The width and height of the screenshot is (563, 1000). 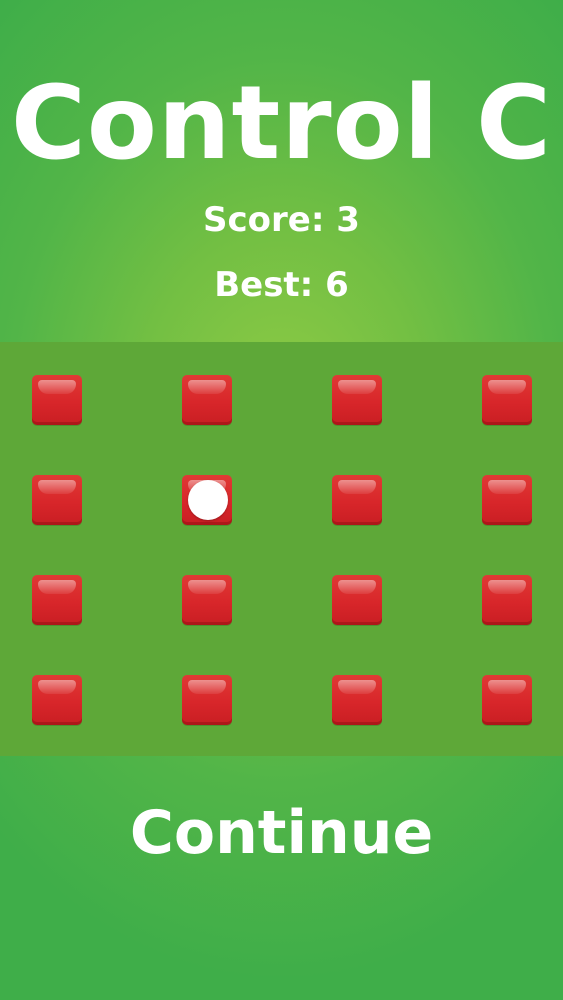 What do you see at coordinates (207, 600) in the screenshot?
I see `tile-r3-c2` at bounding box center [207, 600].